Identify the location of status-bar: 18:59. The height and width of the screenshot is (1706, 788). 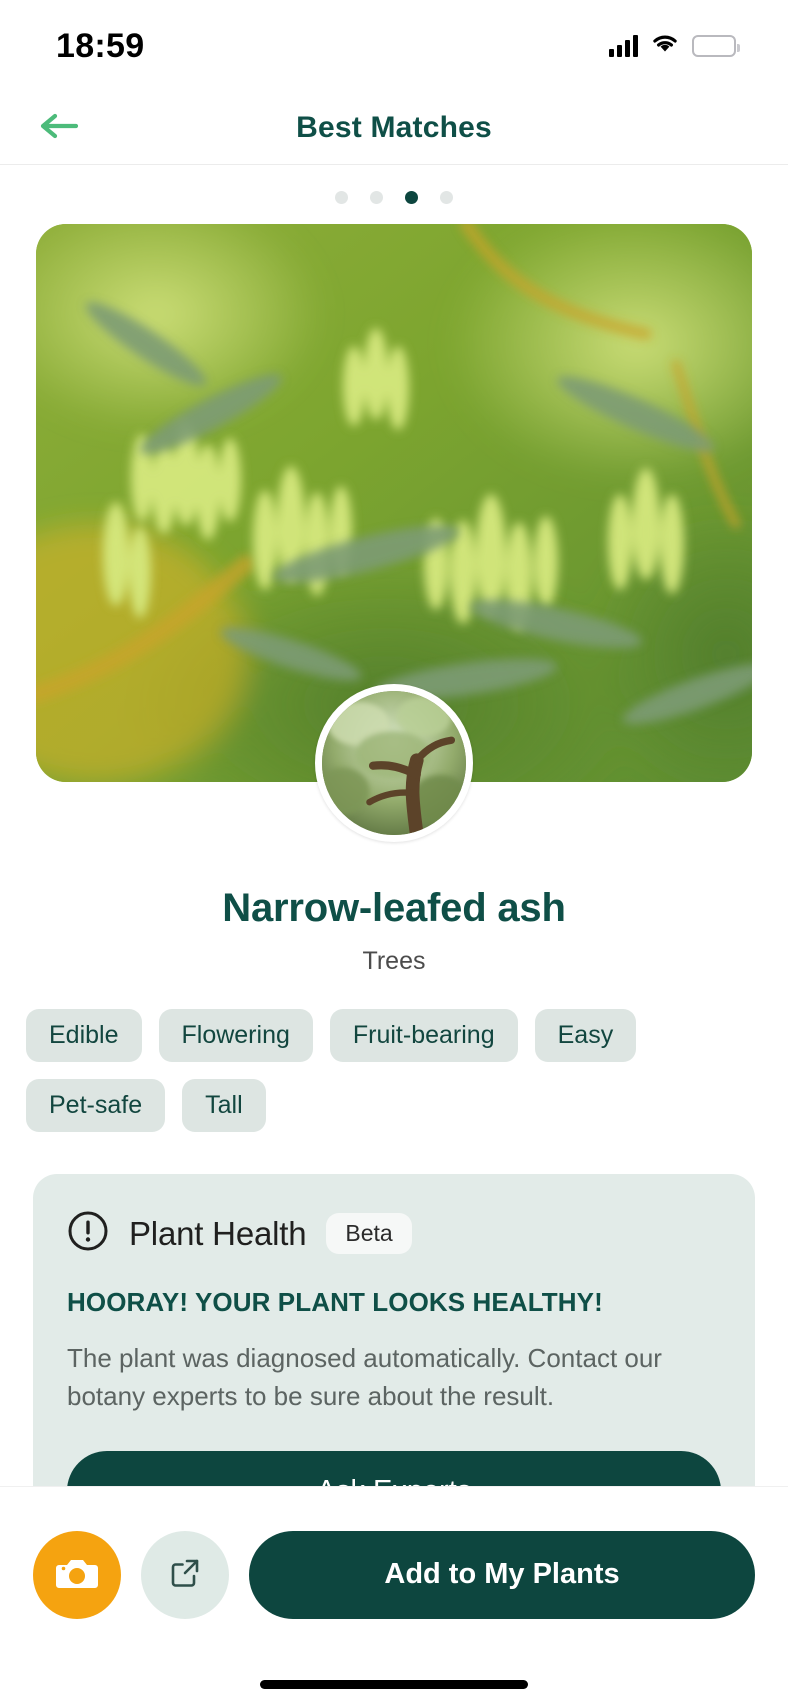
(394, 46).